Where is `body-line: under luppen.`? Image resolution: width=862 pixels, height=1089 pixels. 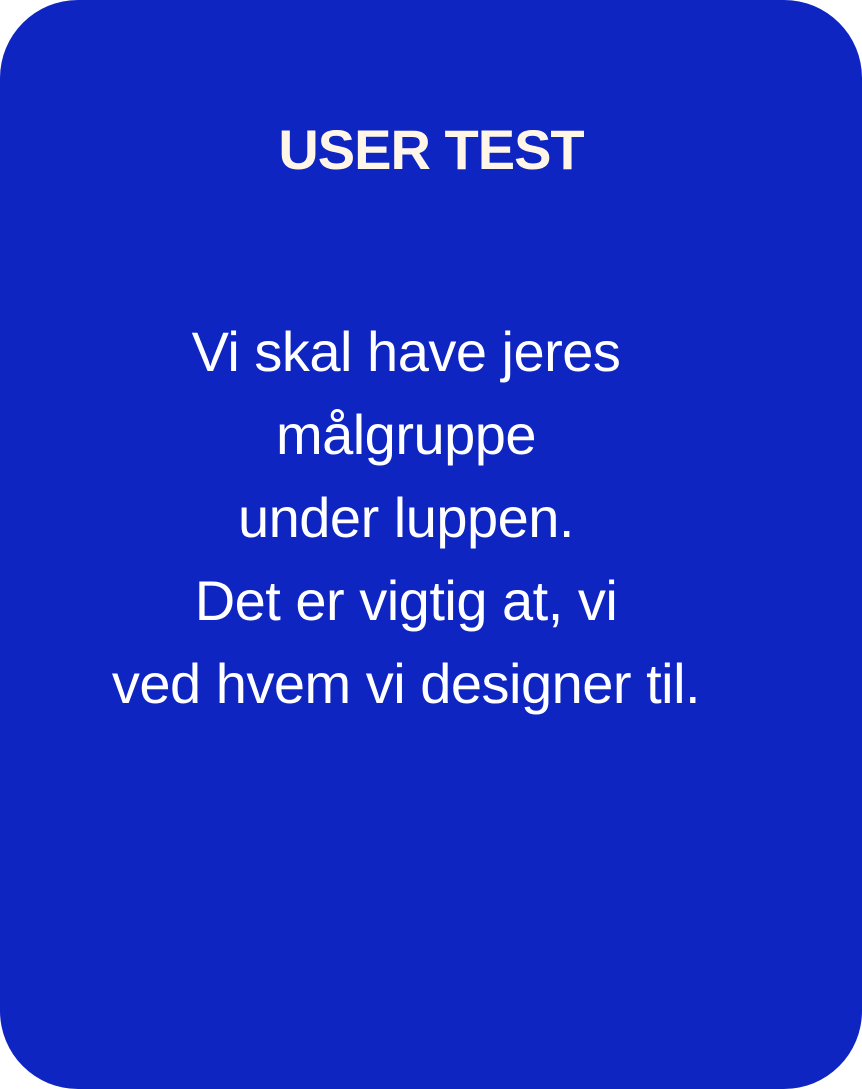
body-line: under luppen. is located at coordinates (406, 517).